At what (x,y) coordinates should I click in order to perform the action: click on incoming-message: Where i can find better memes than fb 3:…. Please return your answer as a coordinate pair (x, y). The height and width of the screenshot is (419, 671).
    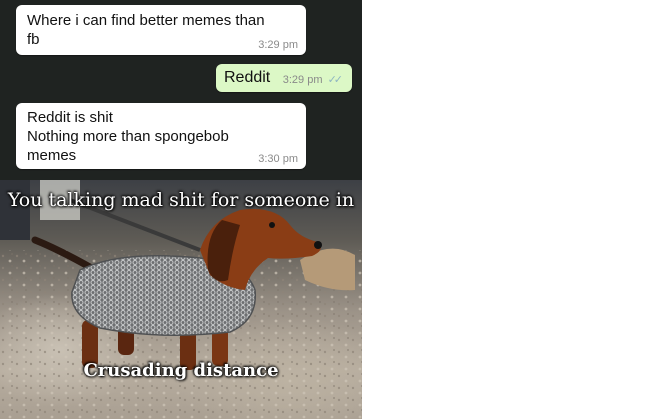
    Looking at the image, I should click on (161, 30).